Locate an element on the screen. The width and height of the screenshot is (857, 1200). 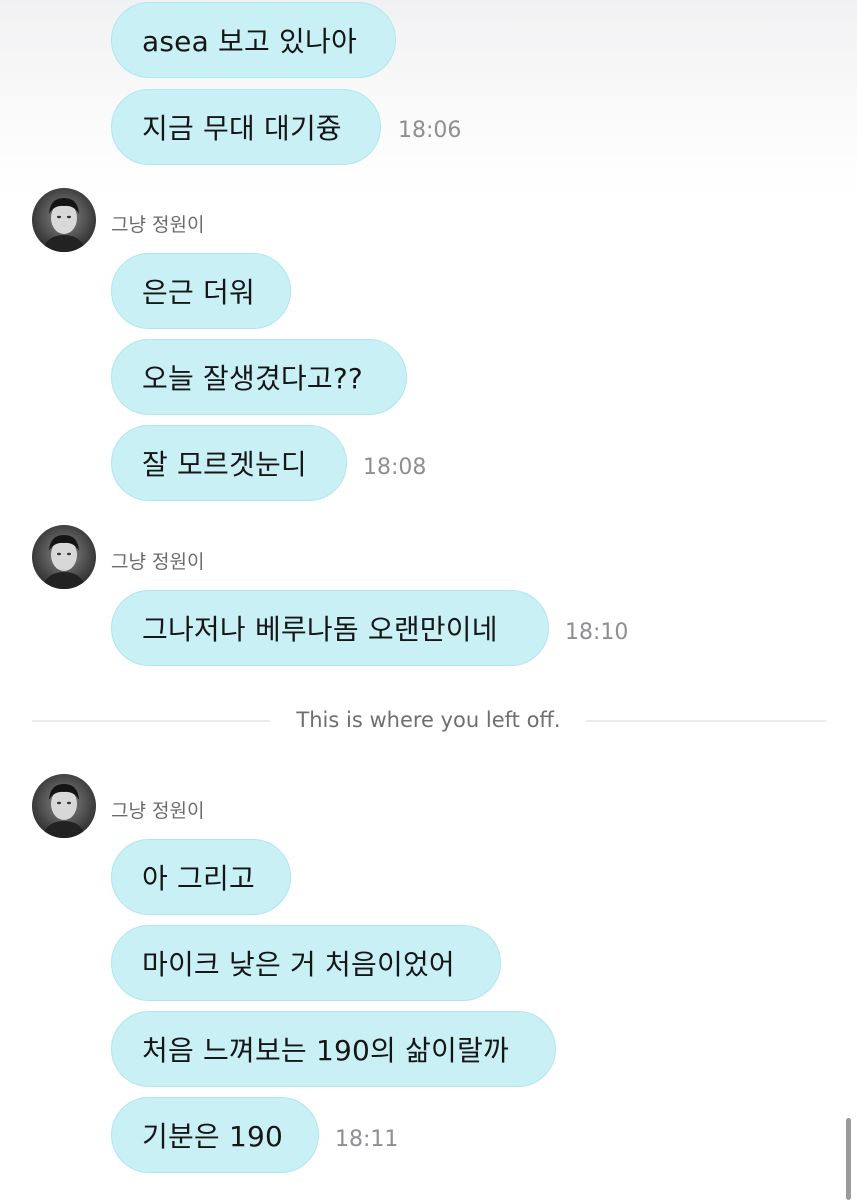
message-bubble: 잘 모르겟눈디 is located at coordinates (229, 463).